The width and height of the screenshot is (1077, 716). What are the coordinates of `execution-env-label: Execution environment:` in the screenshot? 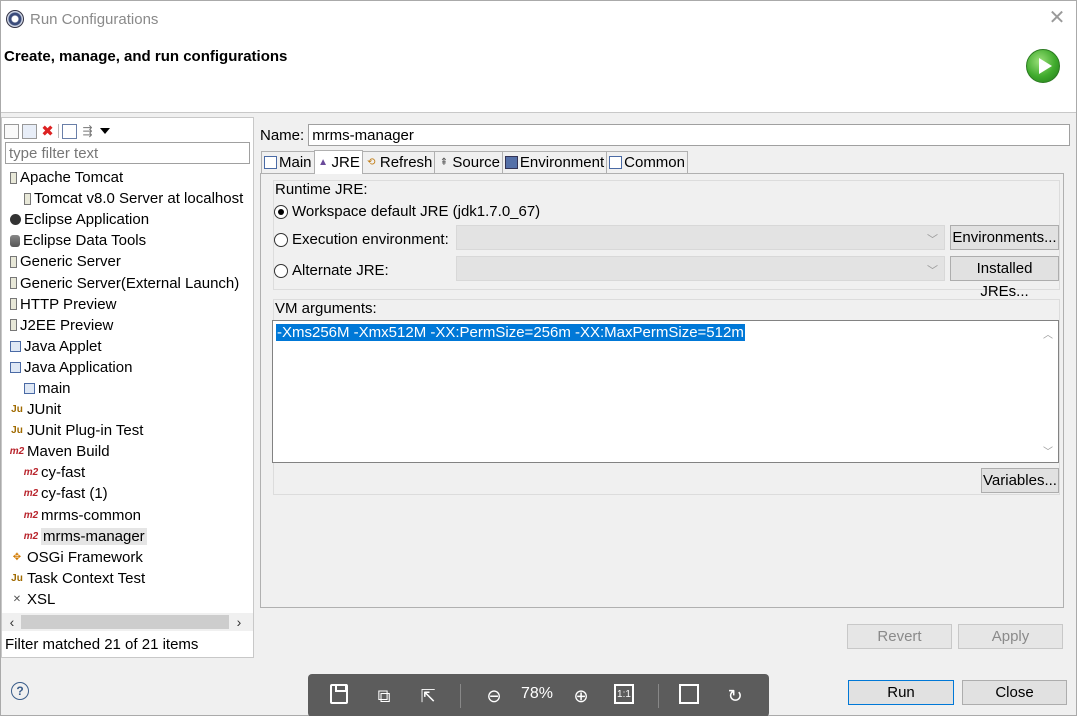 It's located at (370, 239).